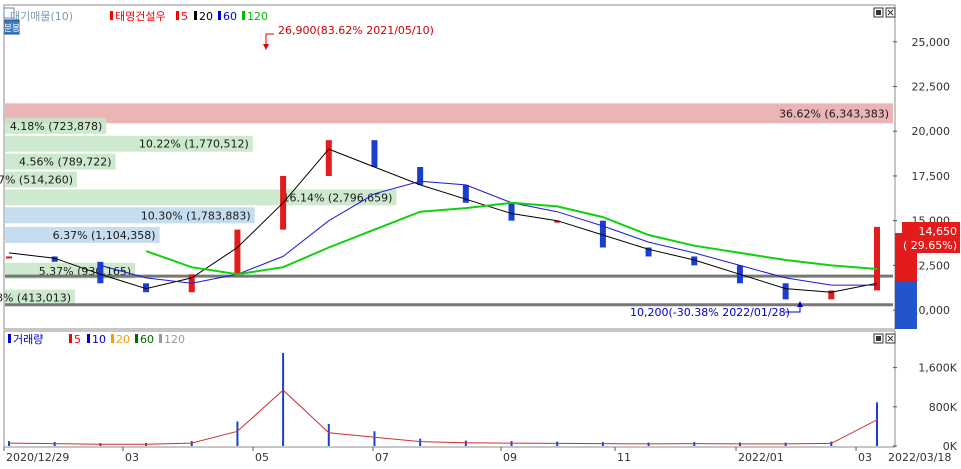  What do you see at coordinates (174, 339) in the screenshot?
I see `vlegend-item-5: 120` at bounding box center [174, 339].